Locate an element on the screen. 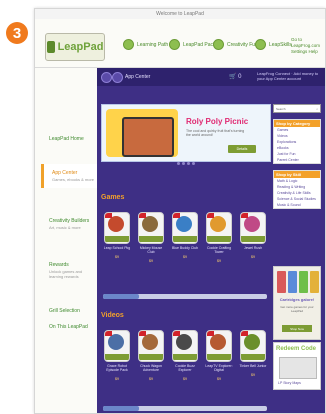 This screenshot has width=326, height=414. game-item: Mickey Mouse Club $9 is located at coordinates (151, 237).